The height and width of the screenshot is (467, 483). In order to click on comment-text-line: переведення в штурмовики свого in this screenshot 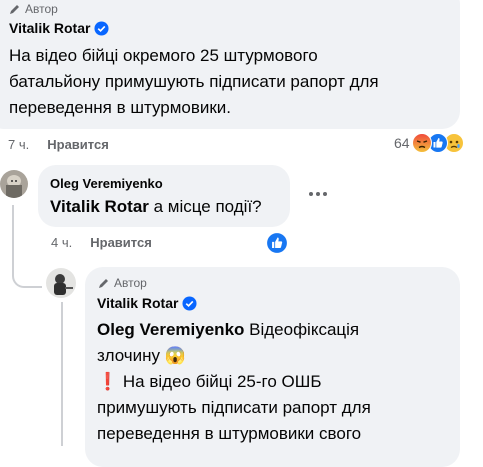, I will do `click(229, 433)`.